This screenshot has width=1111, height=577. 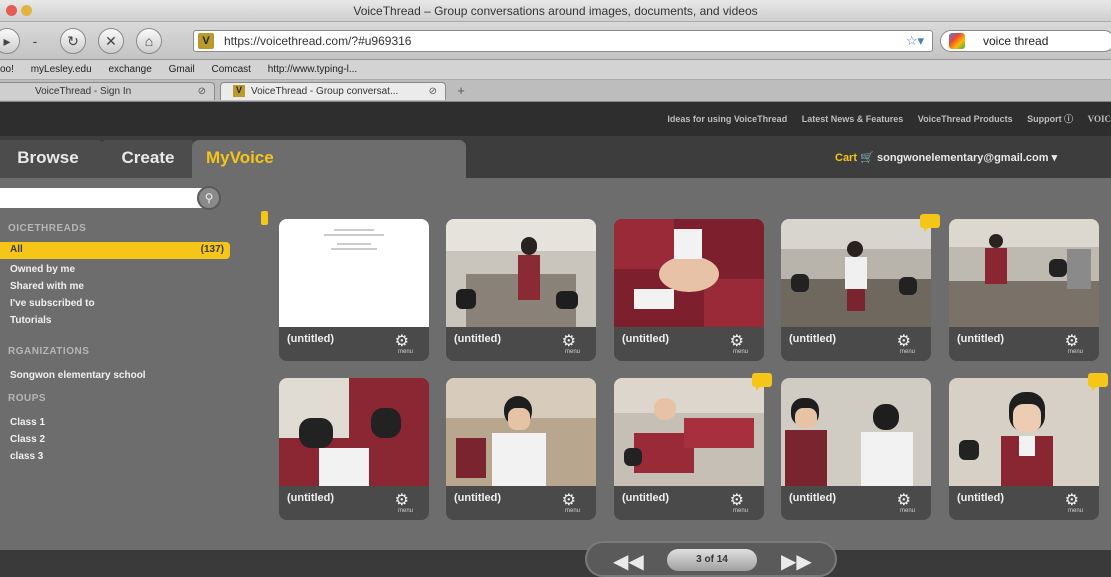 What do you see at coordinates (1050, 119) in the screenshot?
I see `site-link: Support ⓘ` at bounding box center [1050, 119].